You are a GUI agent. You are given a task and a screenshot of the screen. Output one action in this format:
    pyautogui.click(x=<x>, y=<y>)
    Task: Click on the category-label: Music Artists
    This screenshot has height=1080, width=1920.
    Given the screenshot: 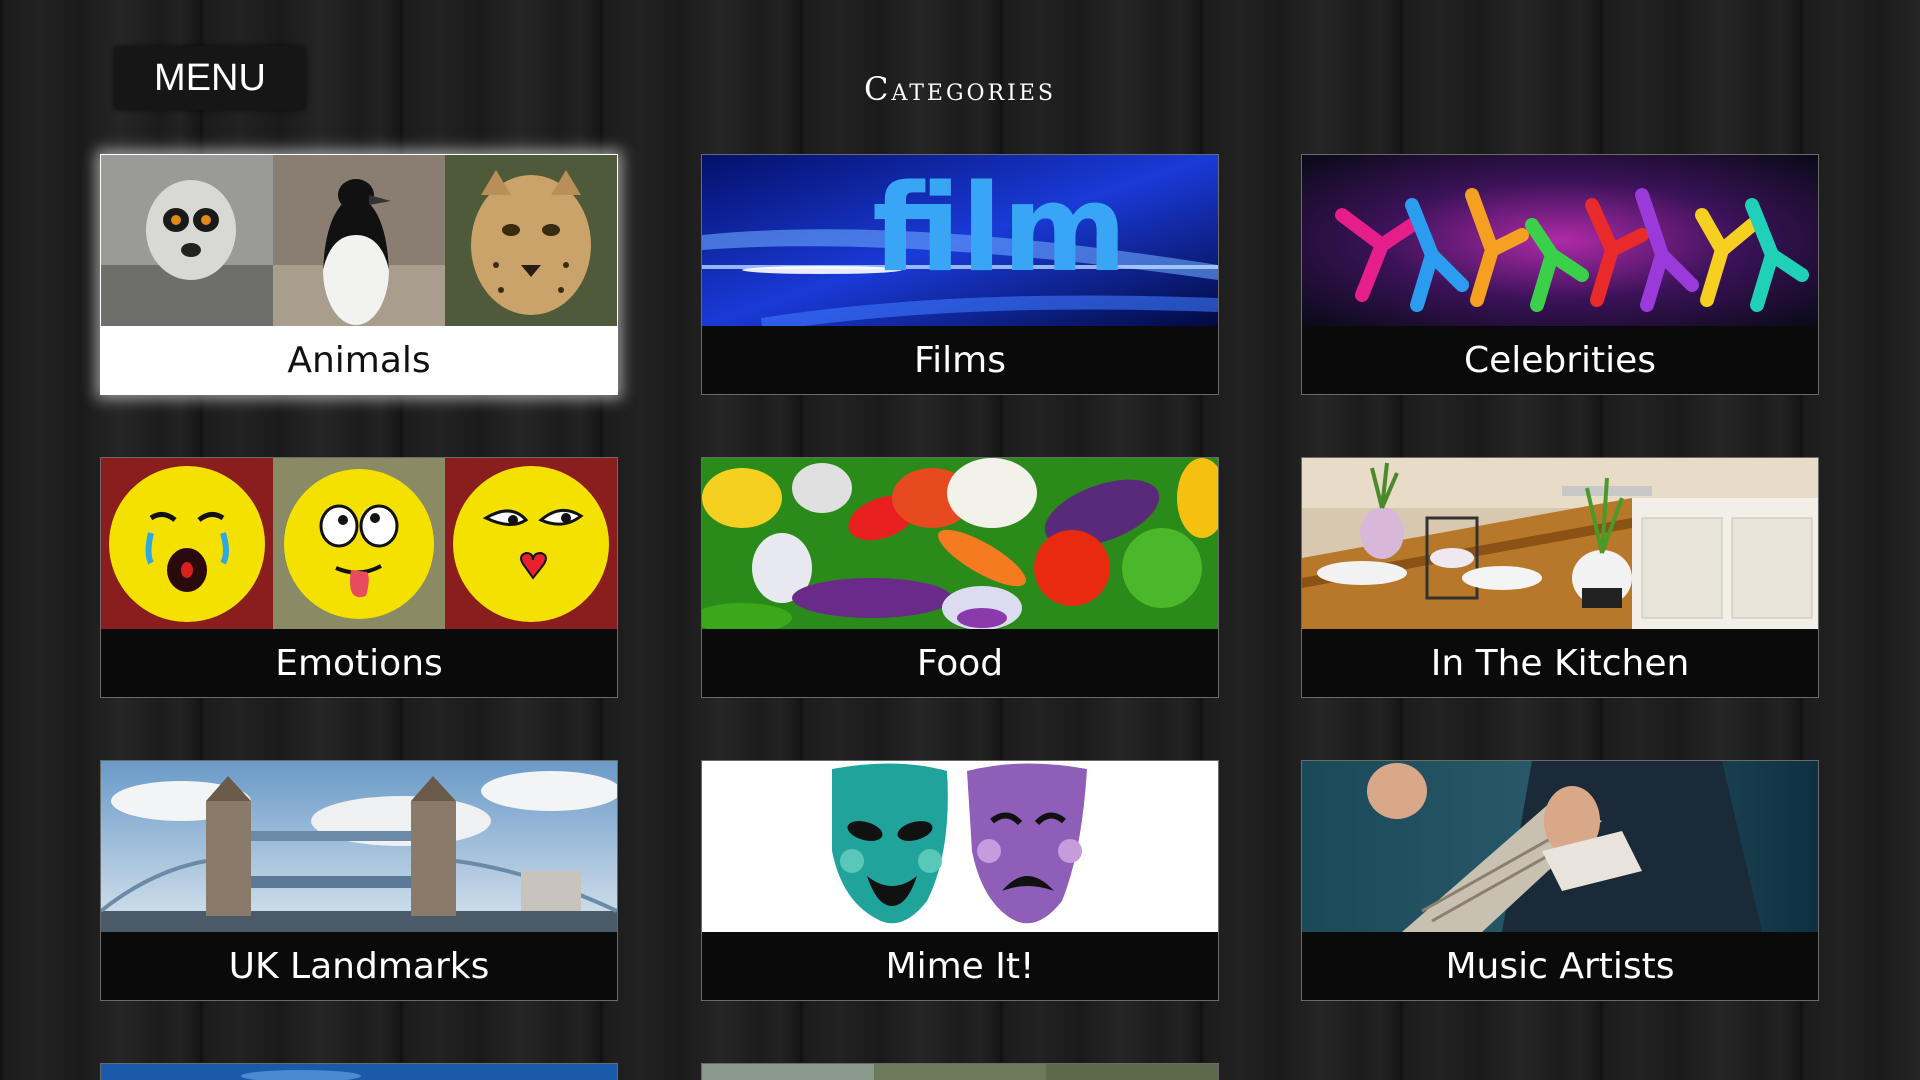 What is the action you would take?
    pyautogui.click(x=1560, y=966)
    